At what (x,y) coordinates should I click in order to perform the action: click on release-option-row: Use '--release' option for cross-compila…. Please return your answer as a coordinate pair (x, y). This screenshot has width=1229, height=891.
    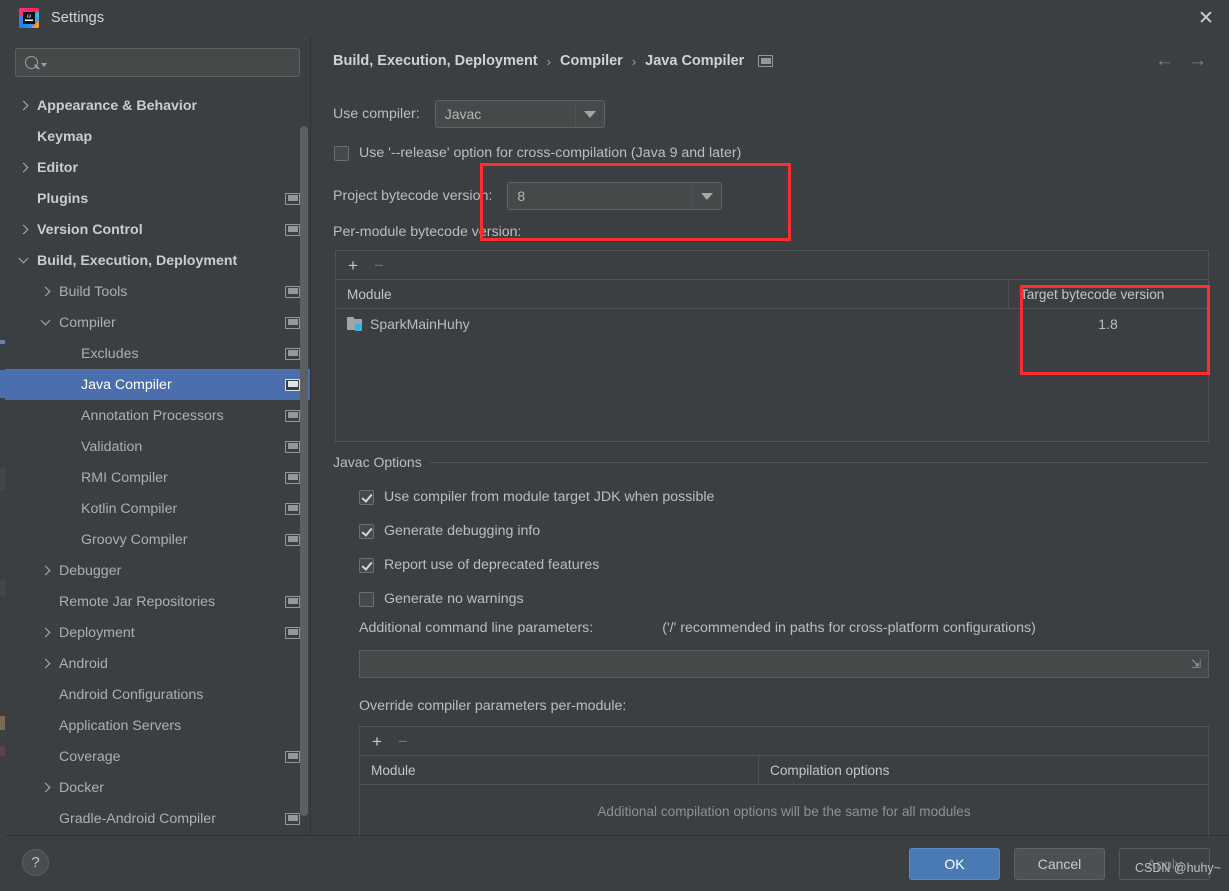
    Looking at the image, I should click on (537, 153).